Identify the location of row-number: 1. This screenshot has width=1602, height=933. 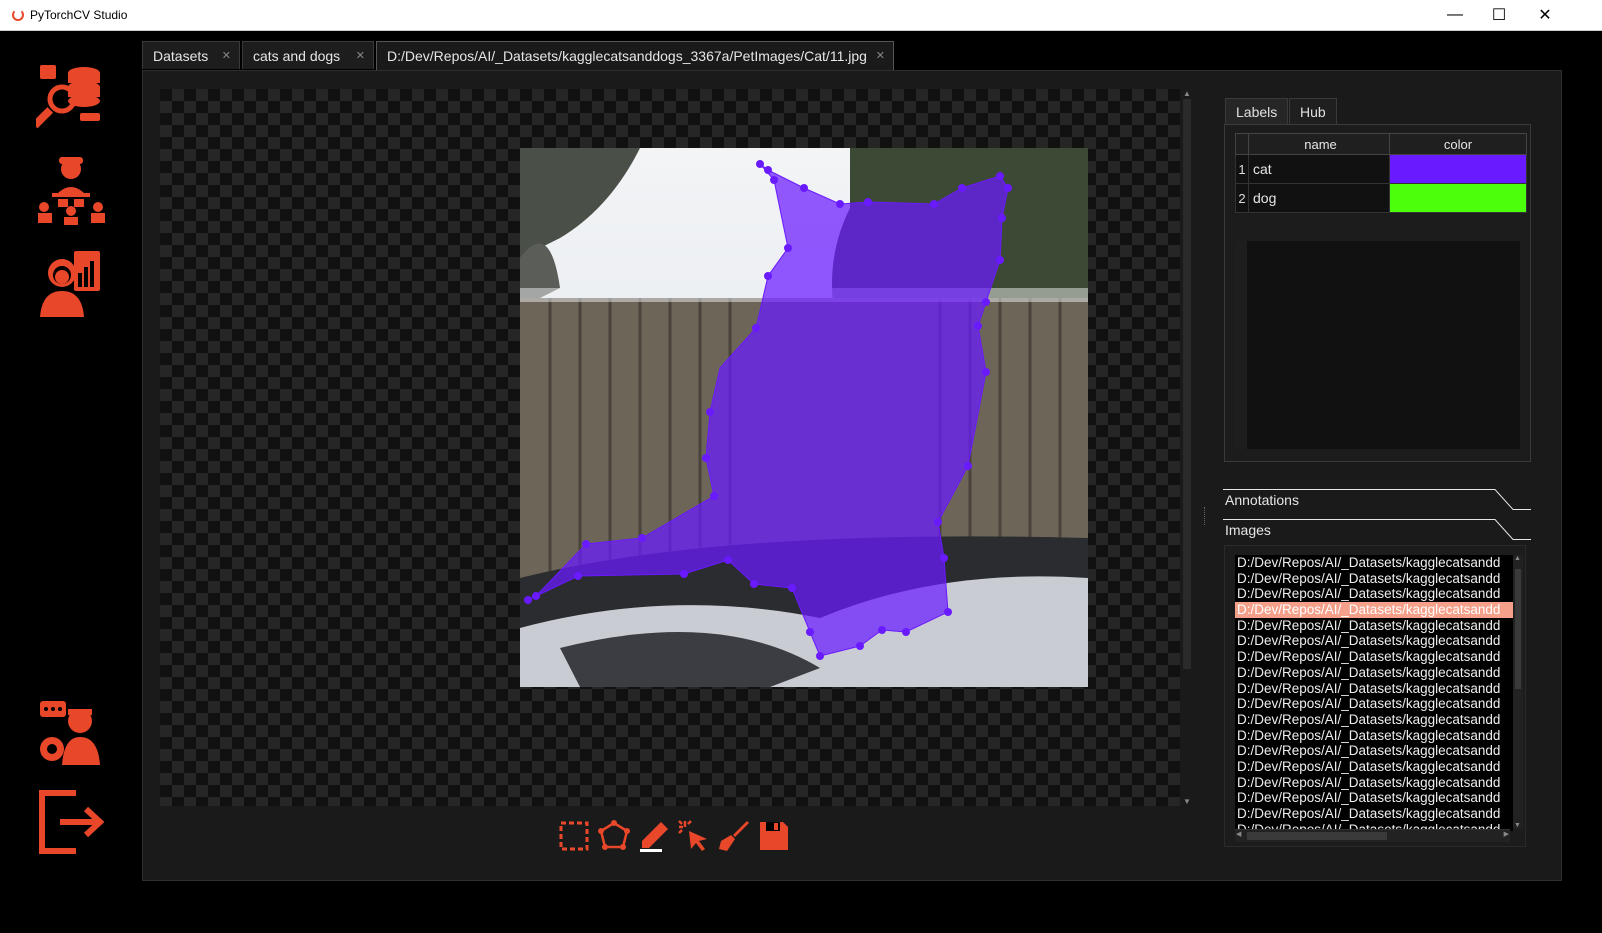
(1242, 169).